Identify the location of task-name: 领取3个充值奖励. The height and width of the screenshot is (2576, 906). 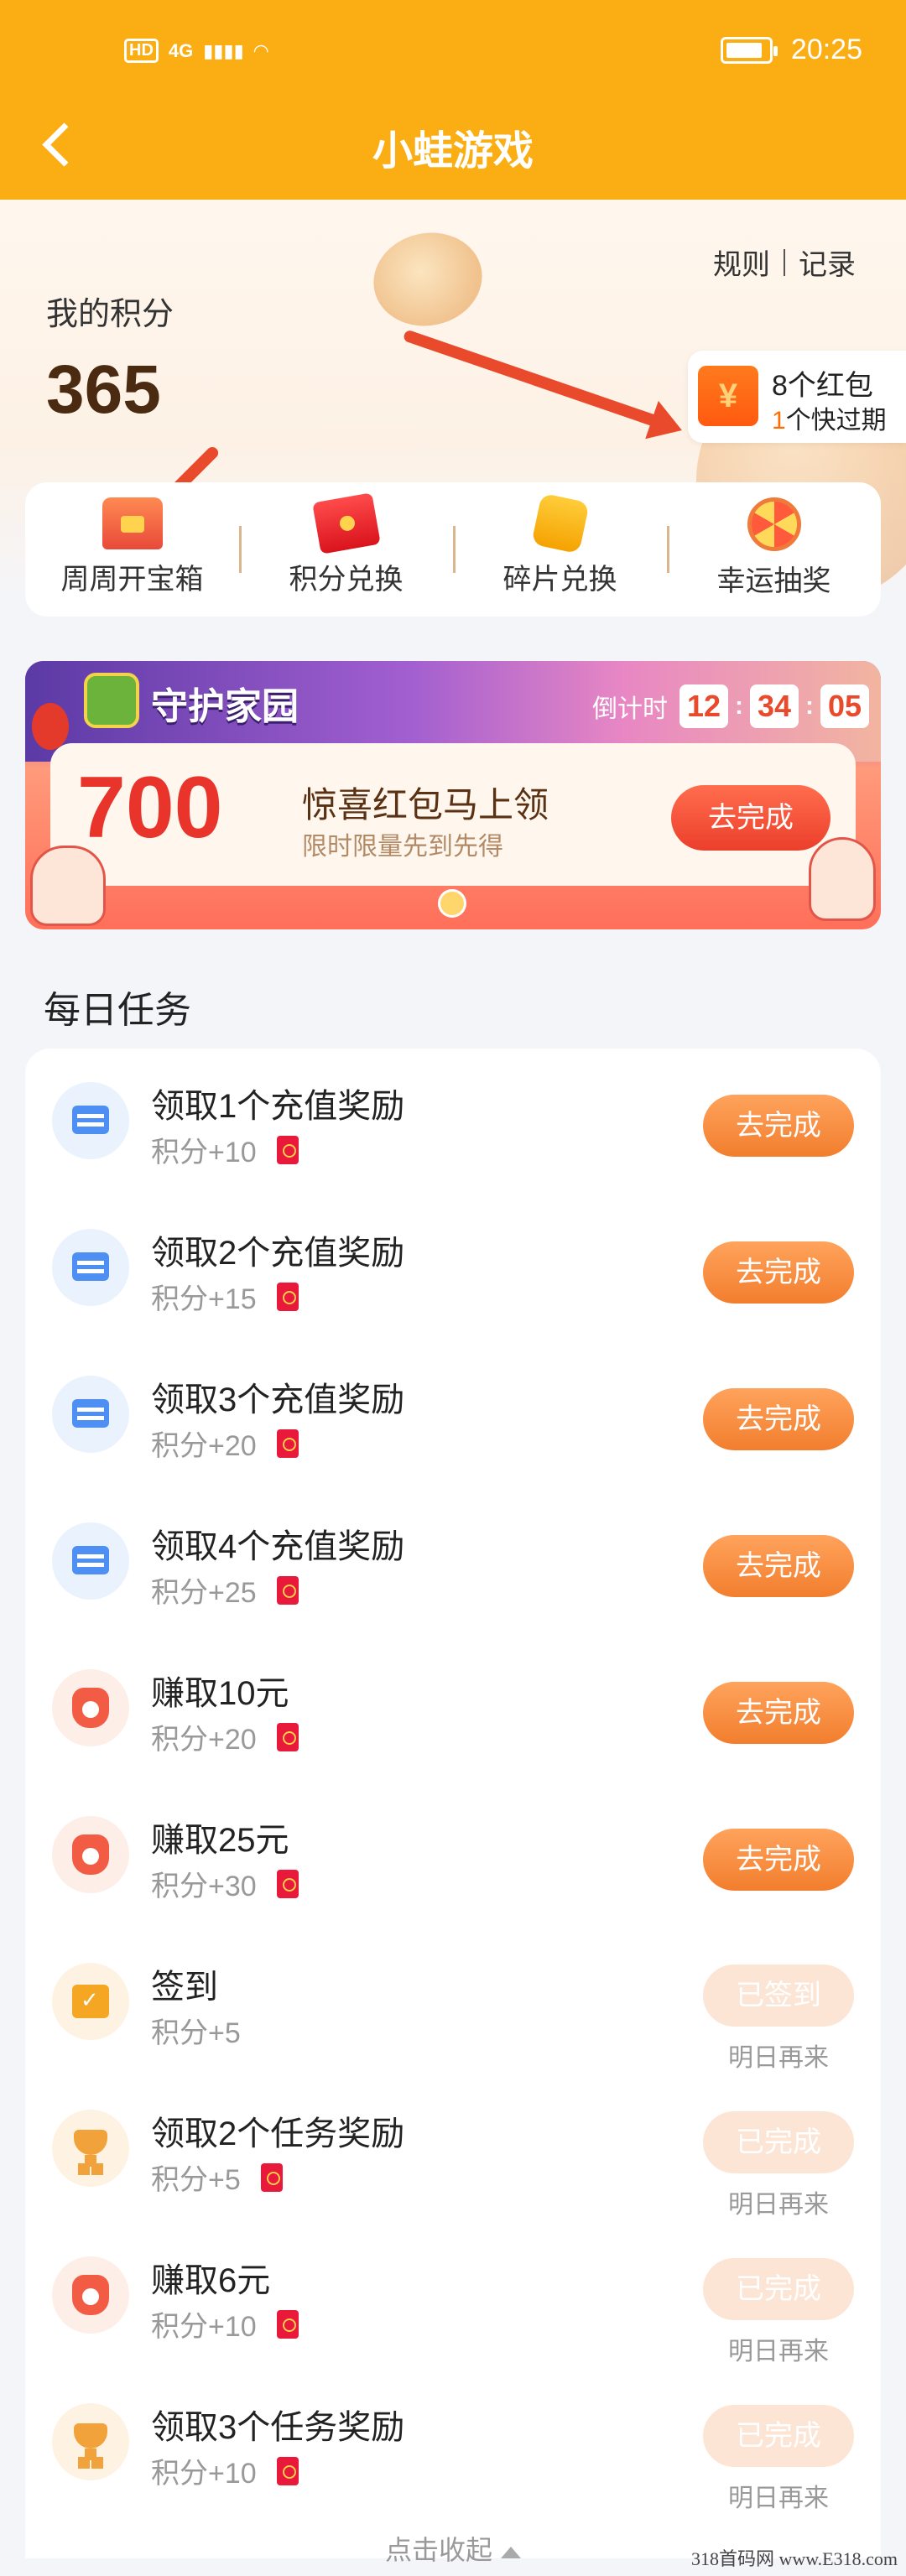
(278, 1400).